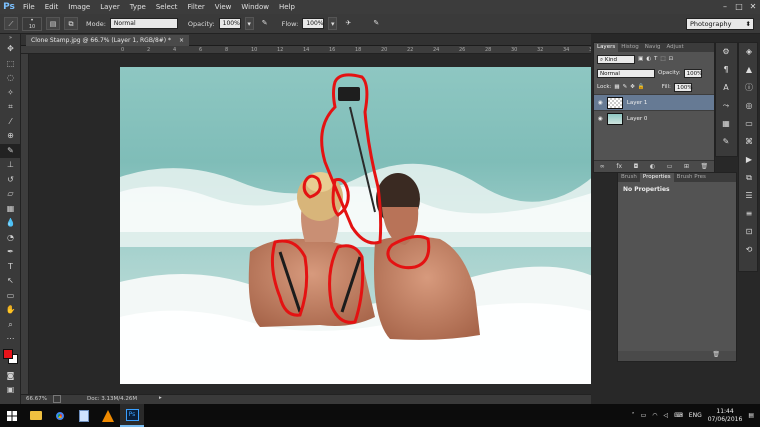 The image size is (760, 427). Describe the element at coordinates (626, 73) in the screenshot. I see `blend-mode-dropdown: Normal` at that location.